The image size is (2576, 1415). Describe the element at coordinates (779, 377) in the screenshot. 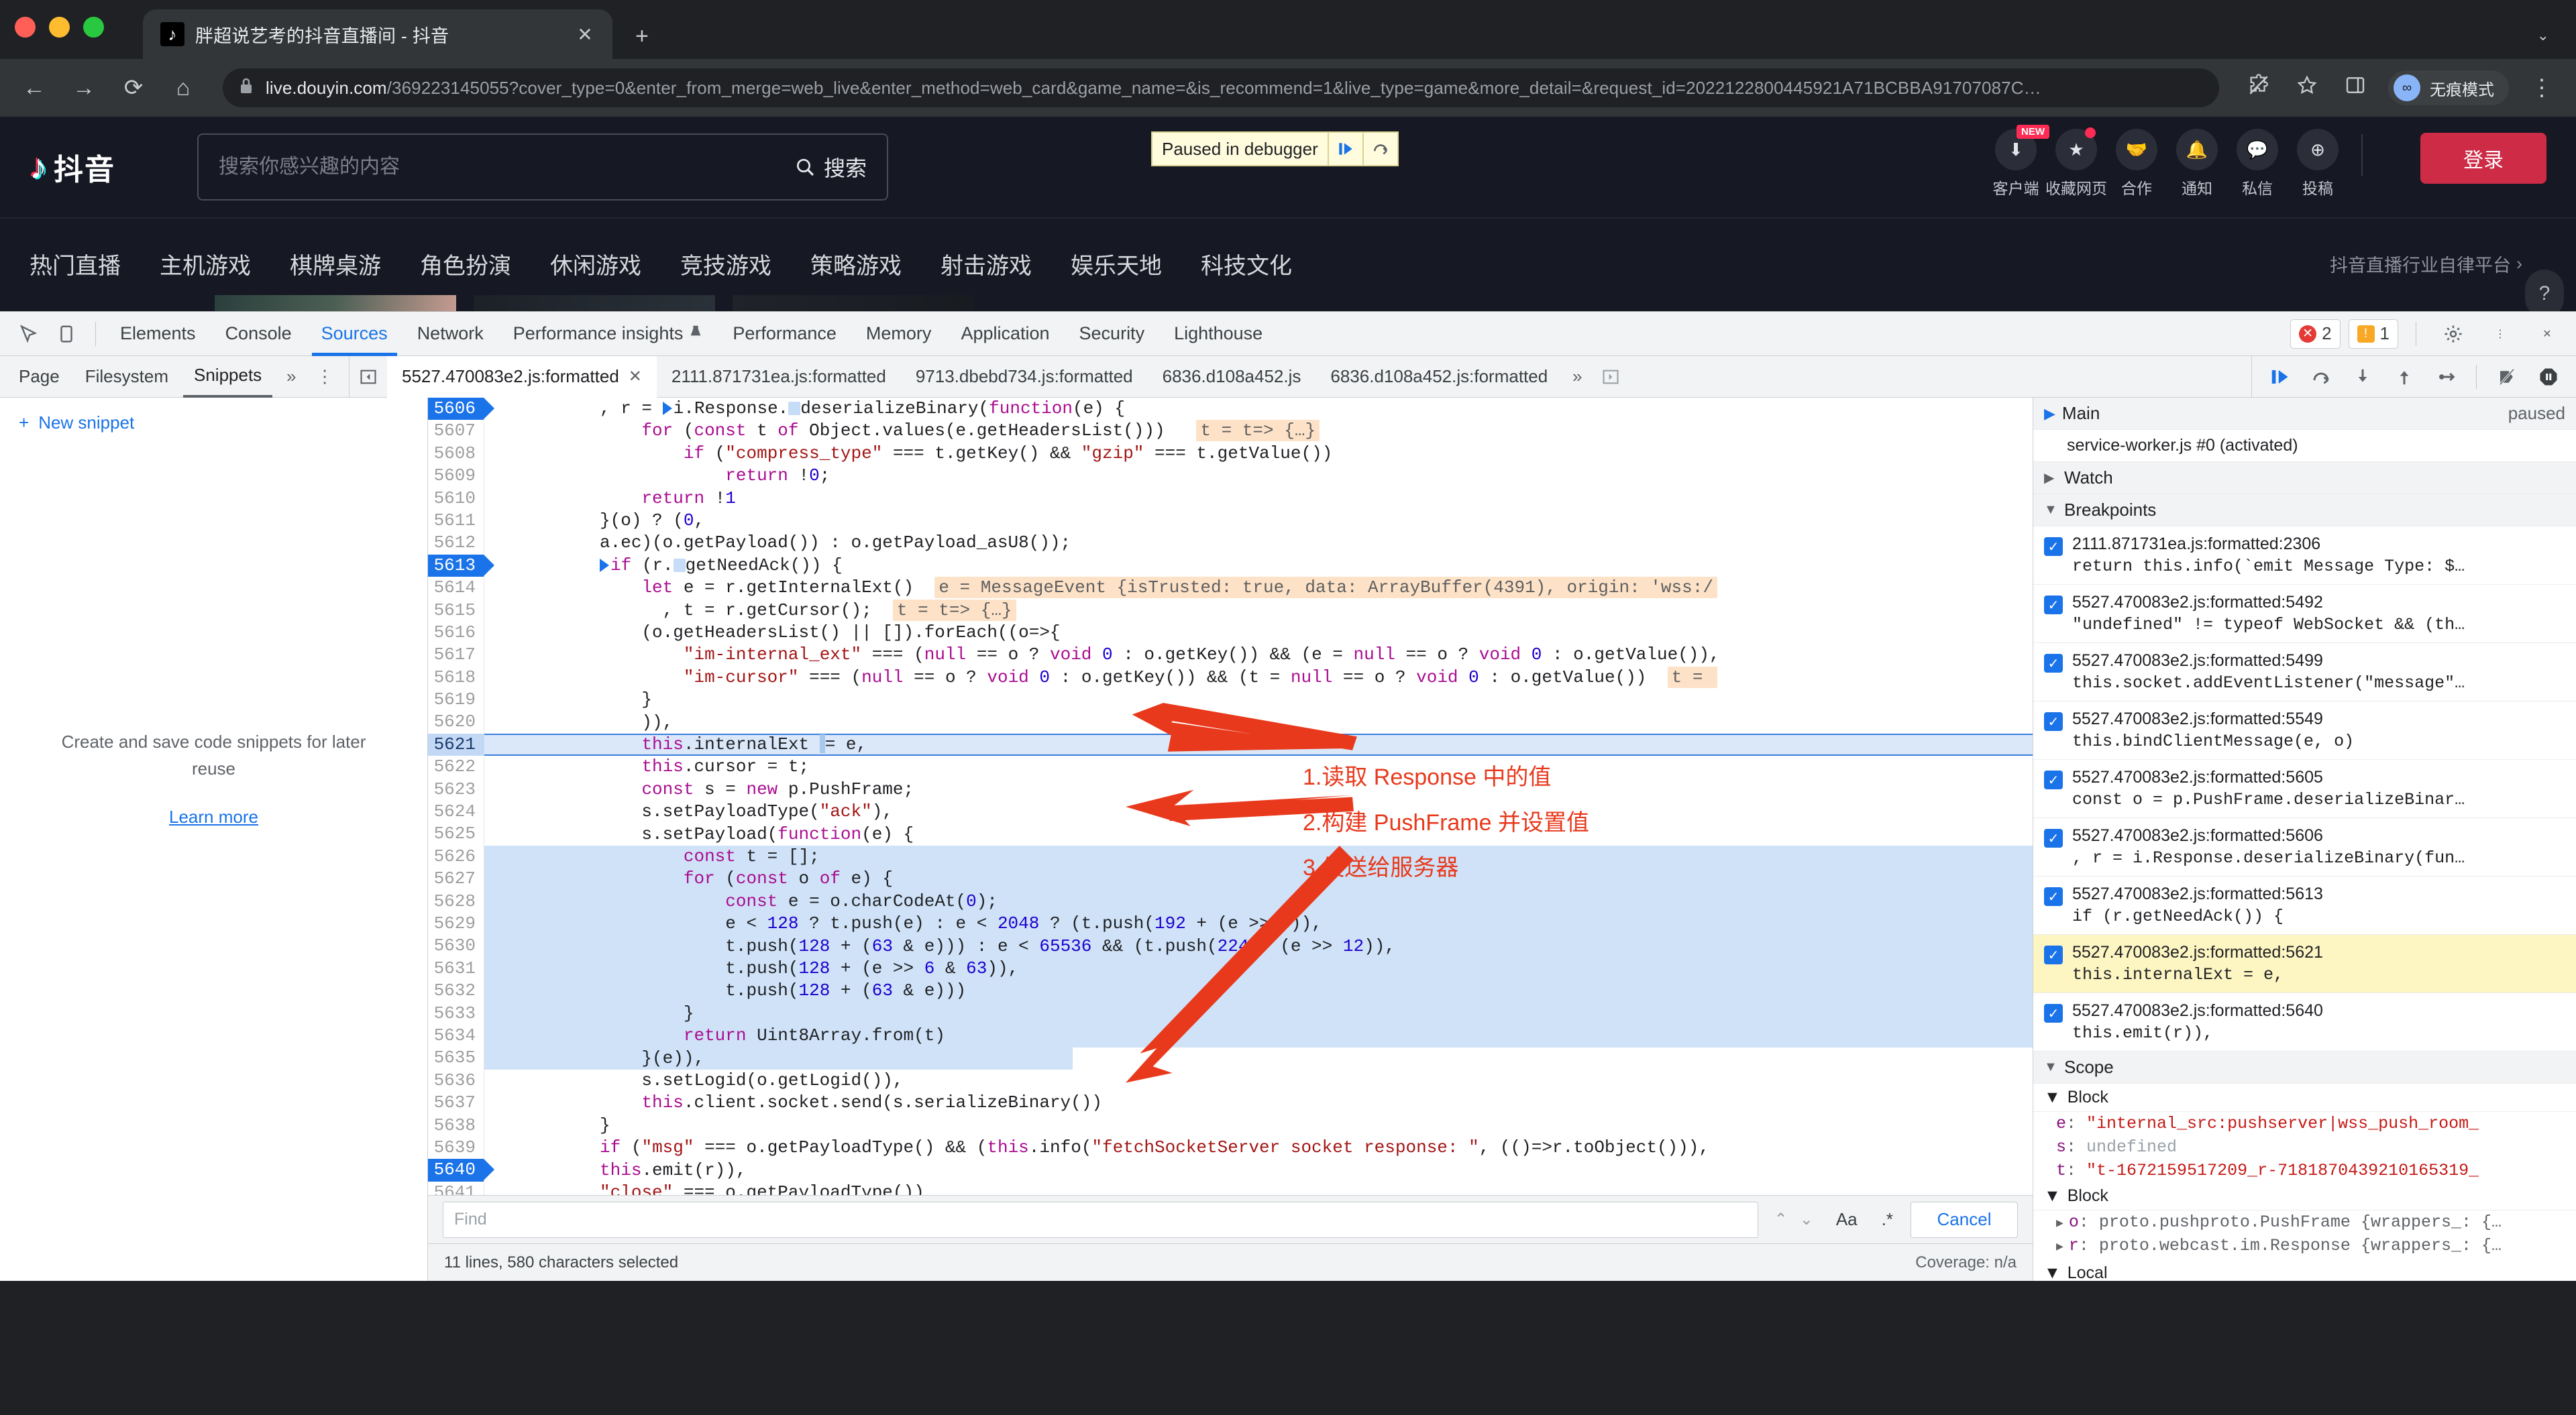

I see `file-tab: 2111.871731ea.js:formatted` at that location.